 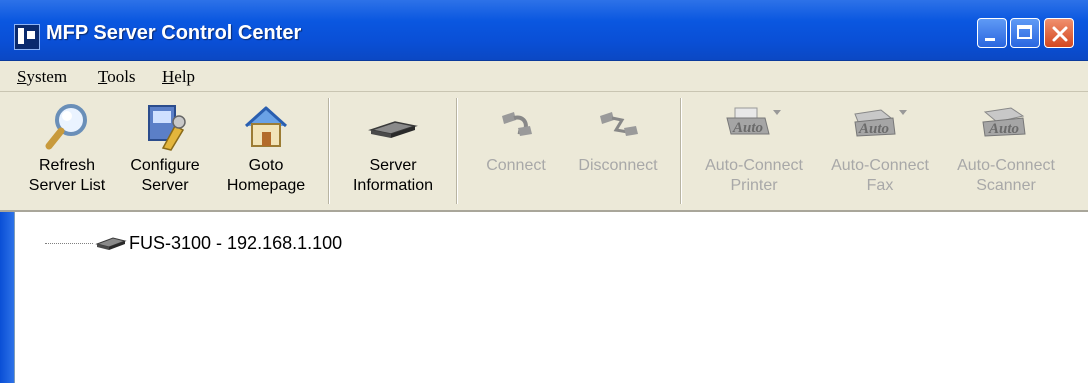 What do you see at coordinates (67, 175) in the screenshot?
I see `refresh-server-list-label: Refresh Server List` at bounding box center [67, 175].